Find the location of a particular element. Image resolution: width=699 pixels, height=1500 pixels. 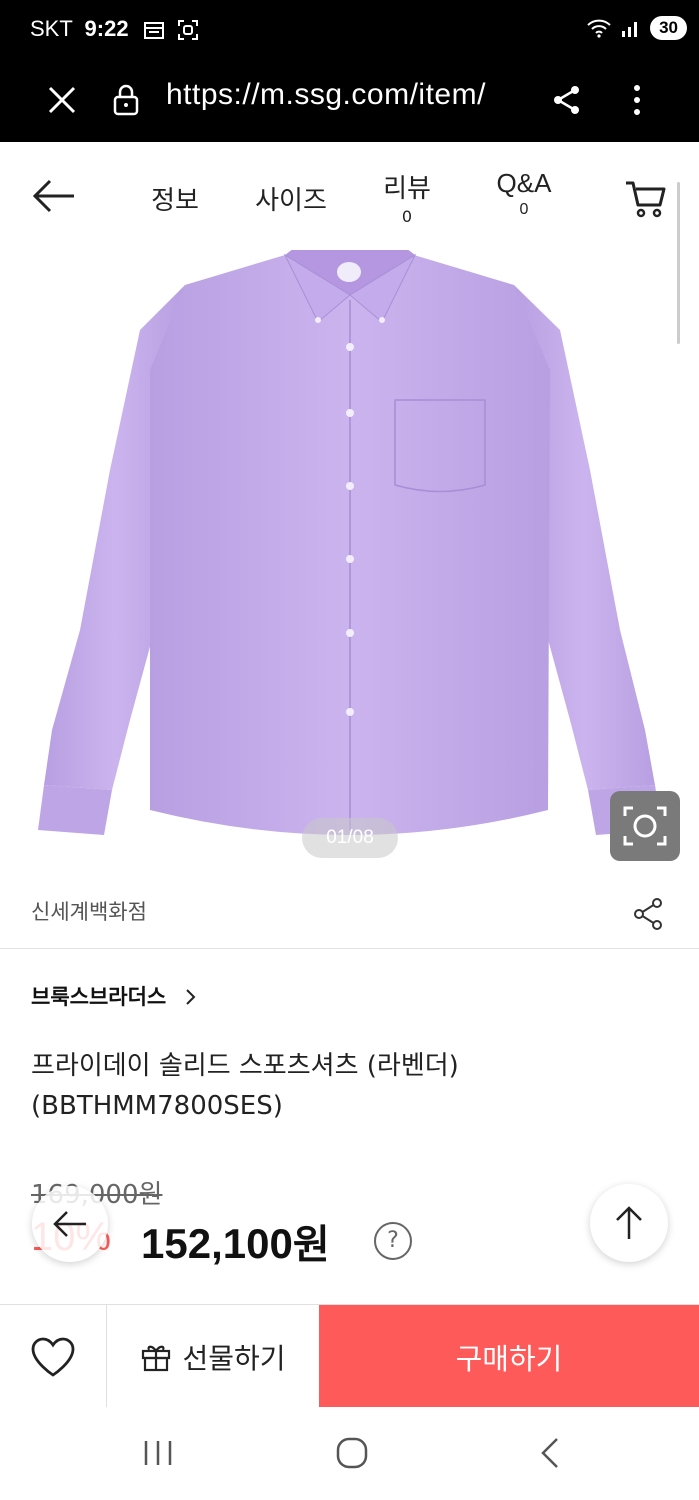

browser-url-bar: https://m.ssg.com/item/ is located at coordinates (349, 100).